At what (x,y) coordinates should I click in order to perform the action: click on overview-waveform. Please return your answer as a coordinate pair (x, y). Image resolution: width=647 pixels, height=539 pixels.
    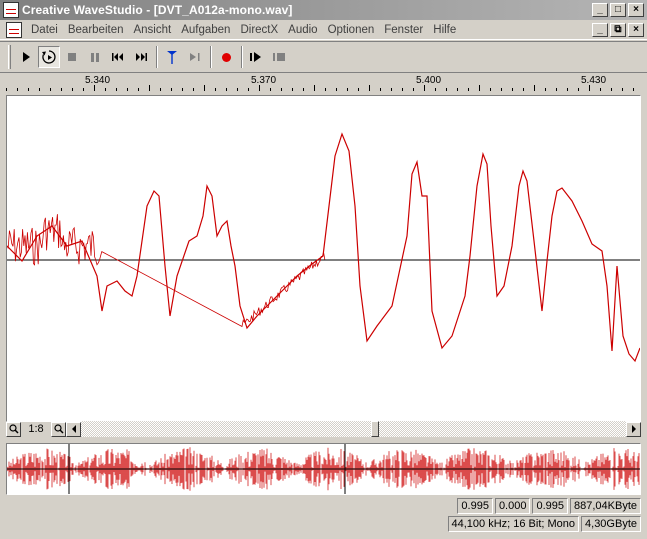
    Looking at the image, I should click on (323, 469).